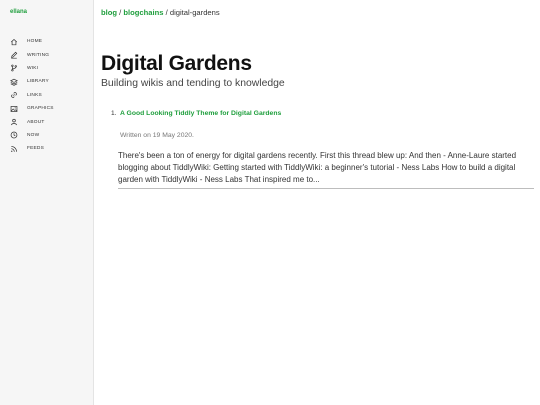  What do you see at coordinates (14, 68) in the screenshot?
I see `branch-icon` at bounding box center [14, 68].